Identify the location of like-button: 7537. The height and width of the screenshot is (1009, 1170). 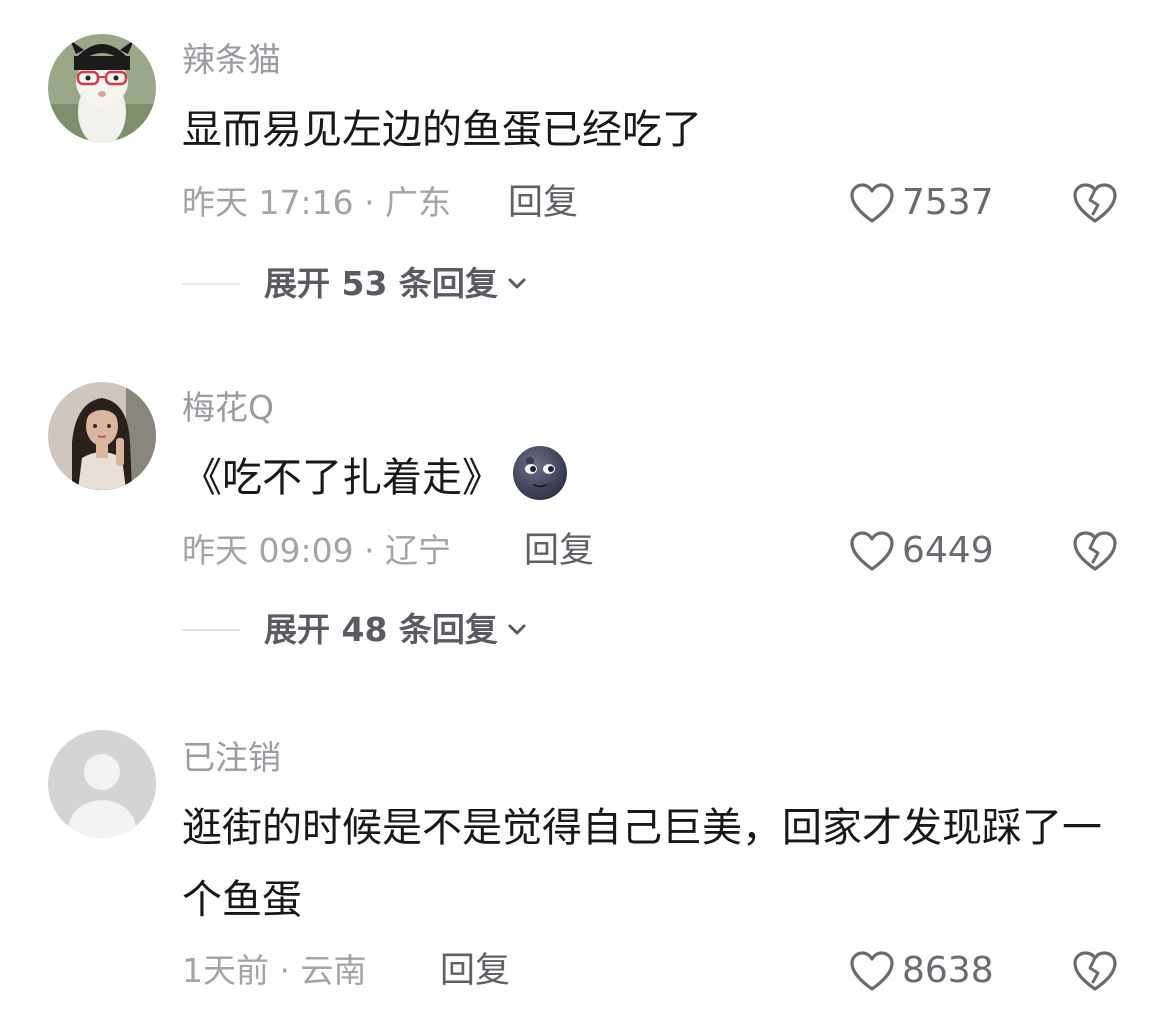
(921, 203).